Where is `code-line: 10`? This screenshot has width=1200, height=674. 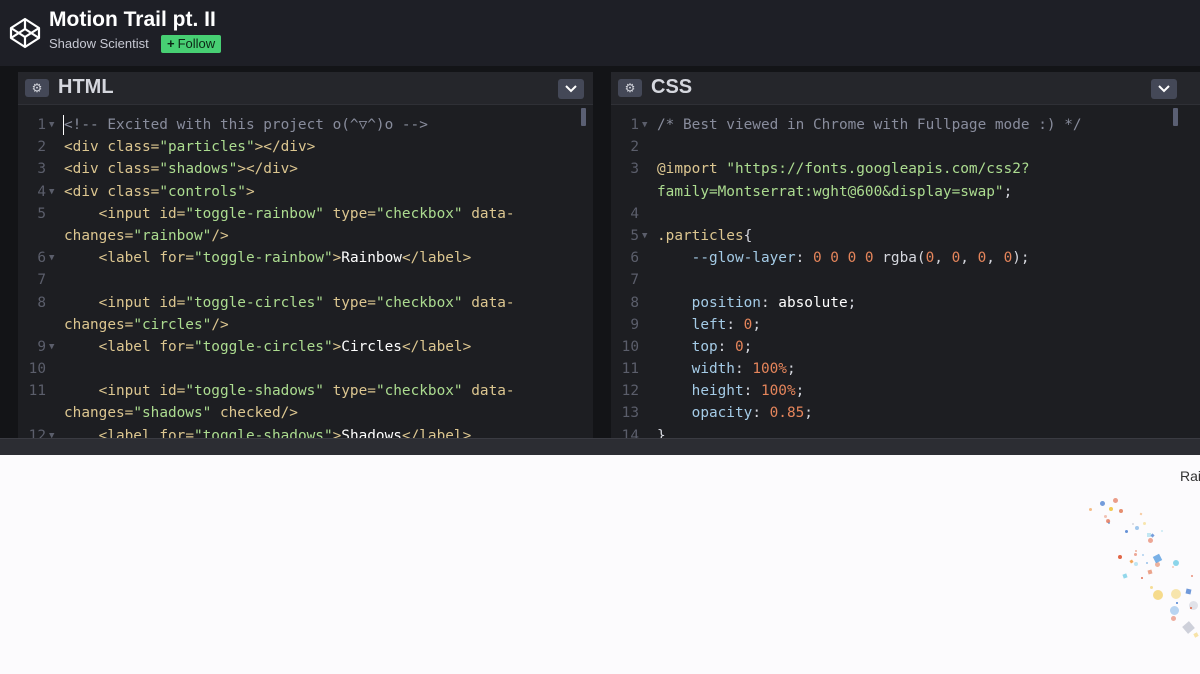 code-line: 10 is located at coordinates (305, 369).